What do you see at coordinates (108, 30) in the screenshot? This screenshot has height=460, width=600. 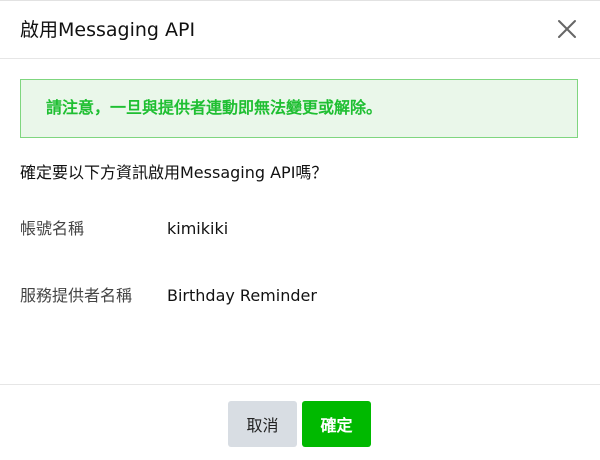 I see `dialog-title: 啟用Messaging API` at bounding box center [108, 30].